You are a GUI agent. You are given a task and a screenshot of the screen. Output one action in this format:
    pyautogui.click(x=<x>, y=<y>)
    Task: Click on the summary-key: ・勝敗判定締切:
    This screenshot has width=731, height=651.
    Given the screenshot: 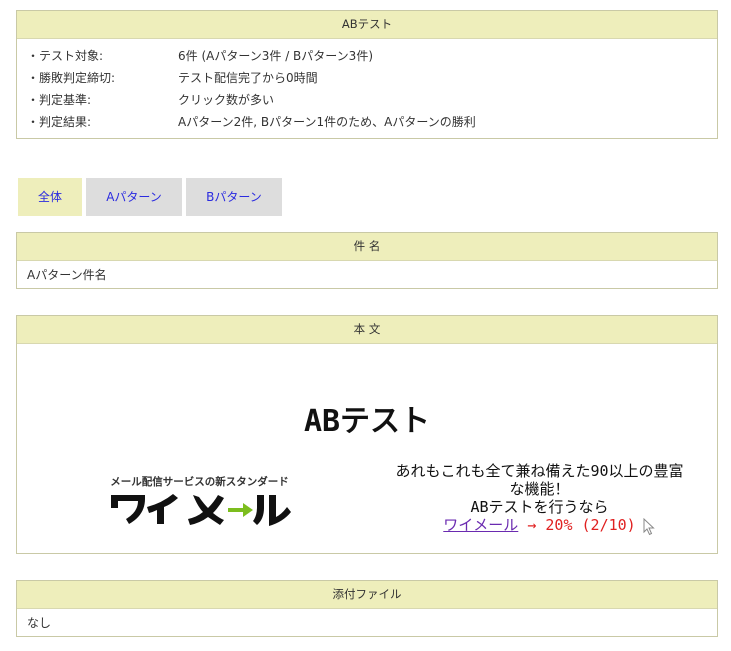 What is the action you would take?
    pyautogui.click(x=71, y=78)
    